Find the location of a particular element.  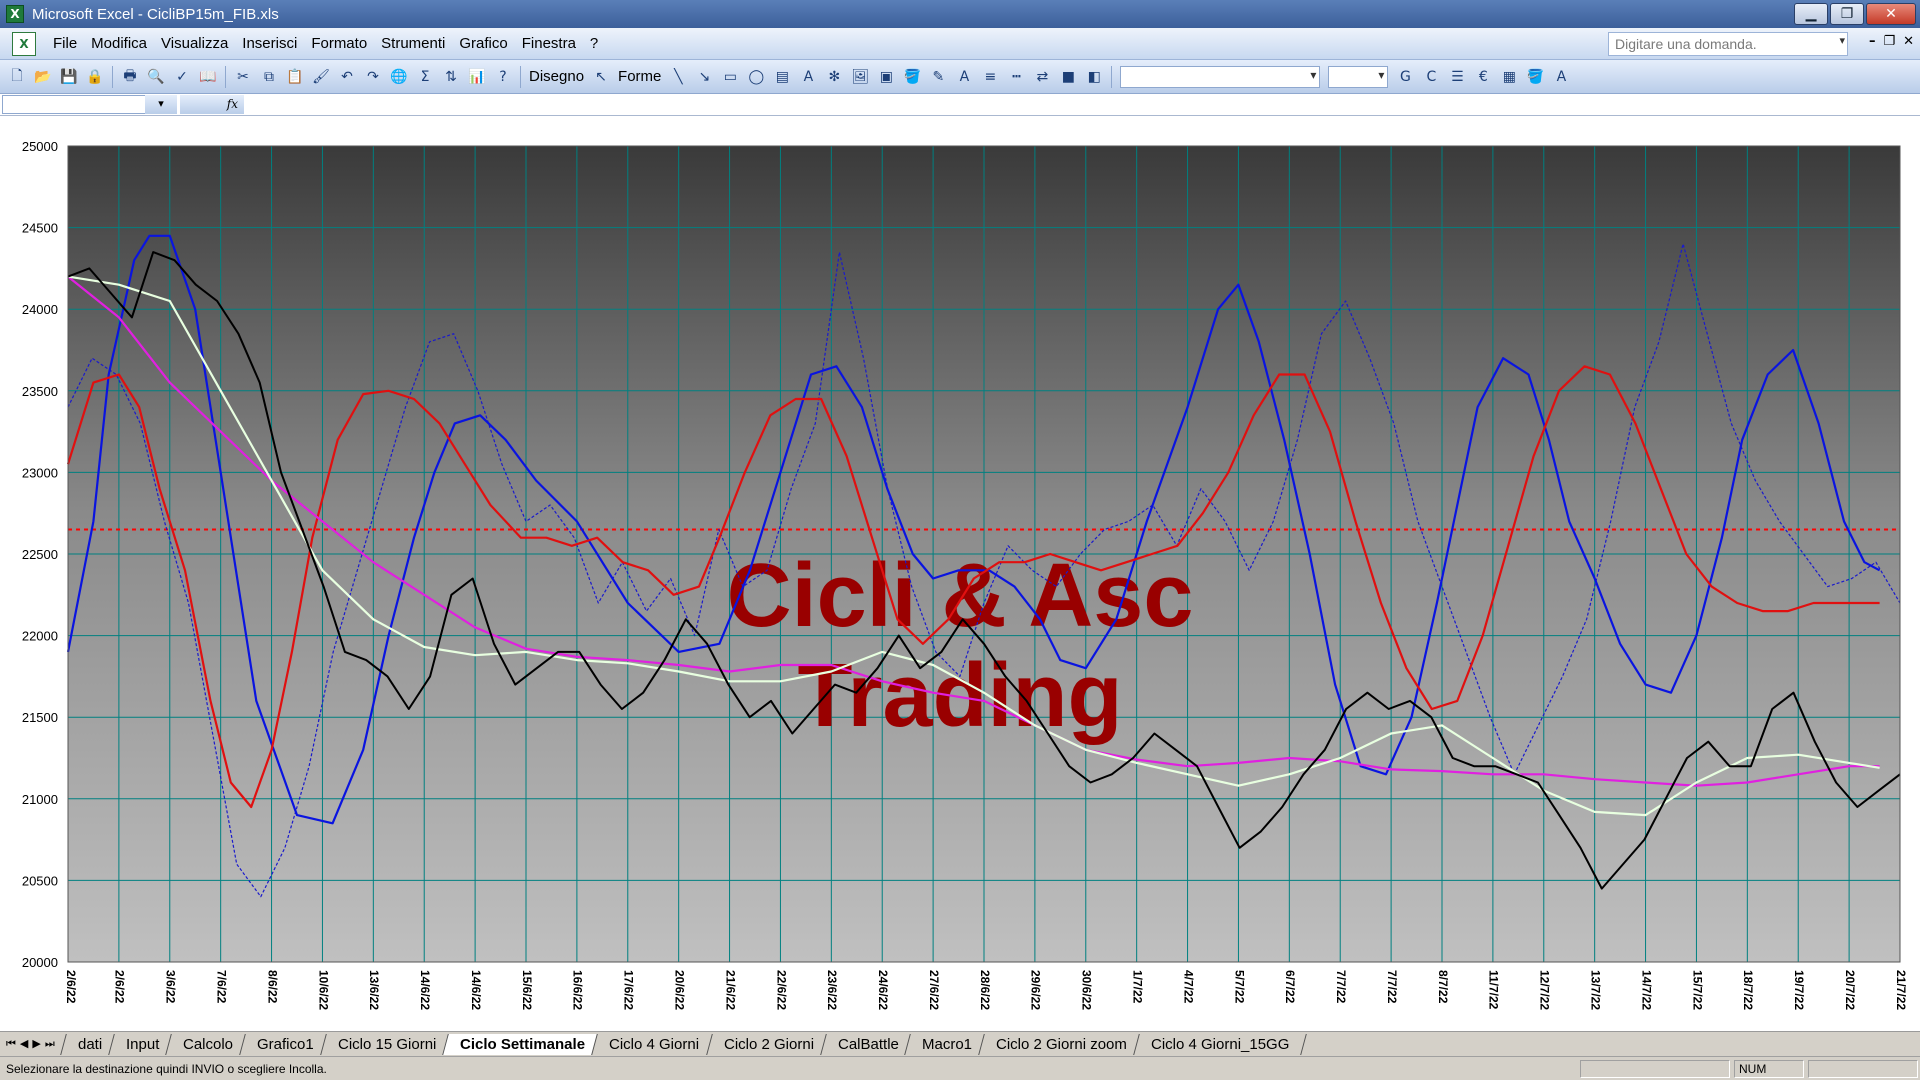

sheet-tab-label: Ciclo 4 Giorni_15GG is located at coordinates (1220, 1044).